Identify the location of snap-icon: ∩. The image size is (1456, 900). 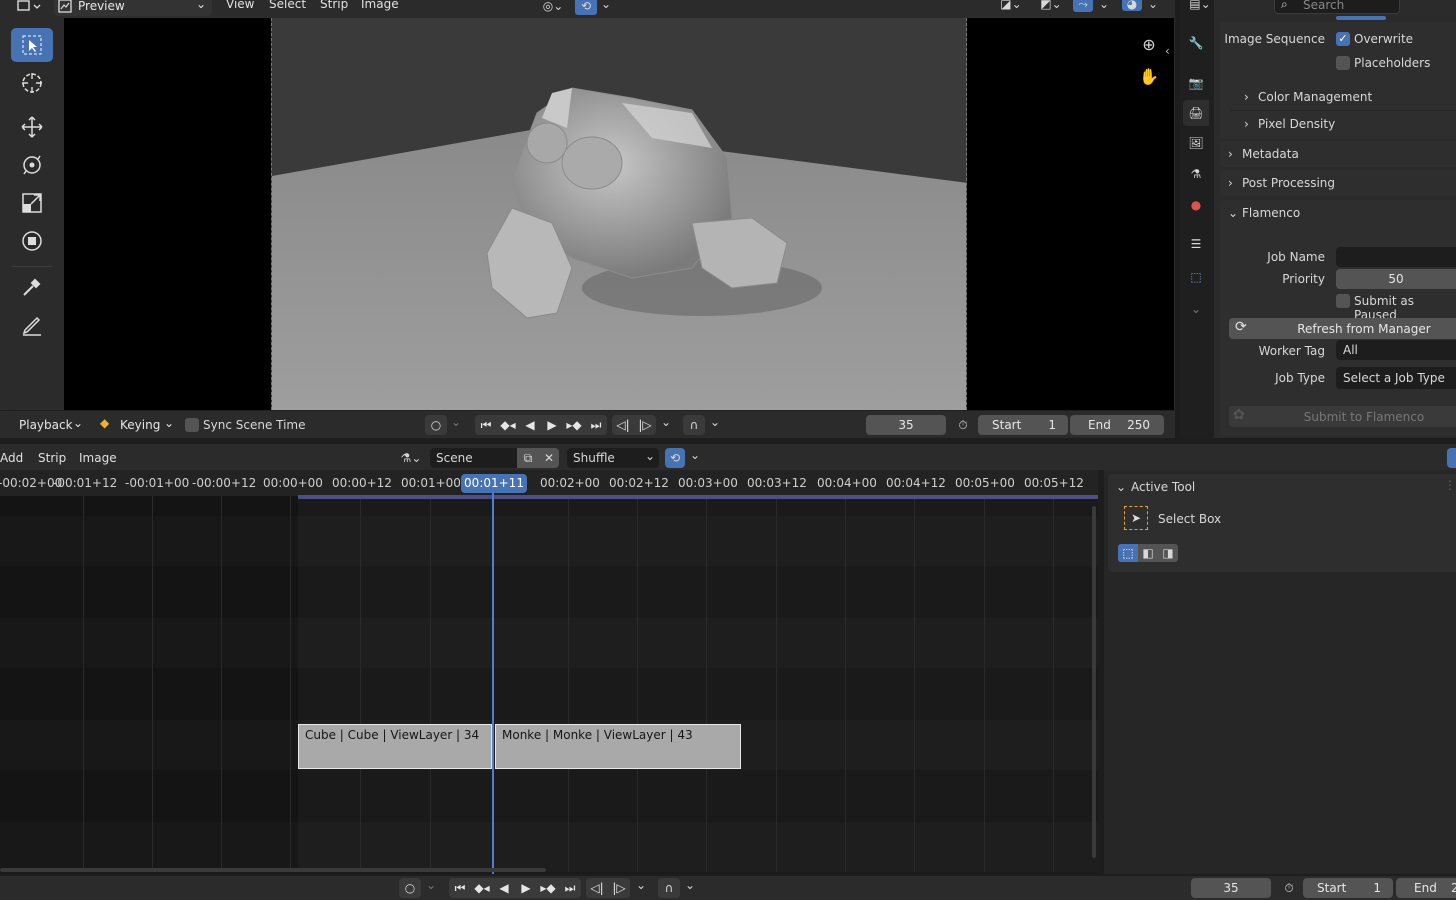
(694, 425).